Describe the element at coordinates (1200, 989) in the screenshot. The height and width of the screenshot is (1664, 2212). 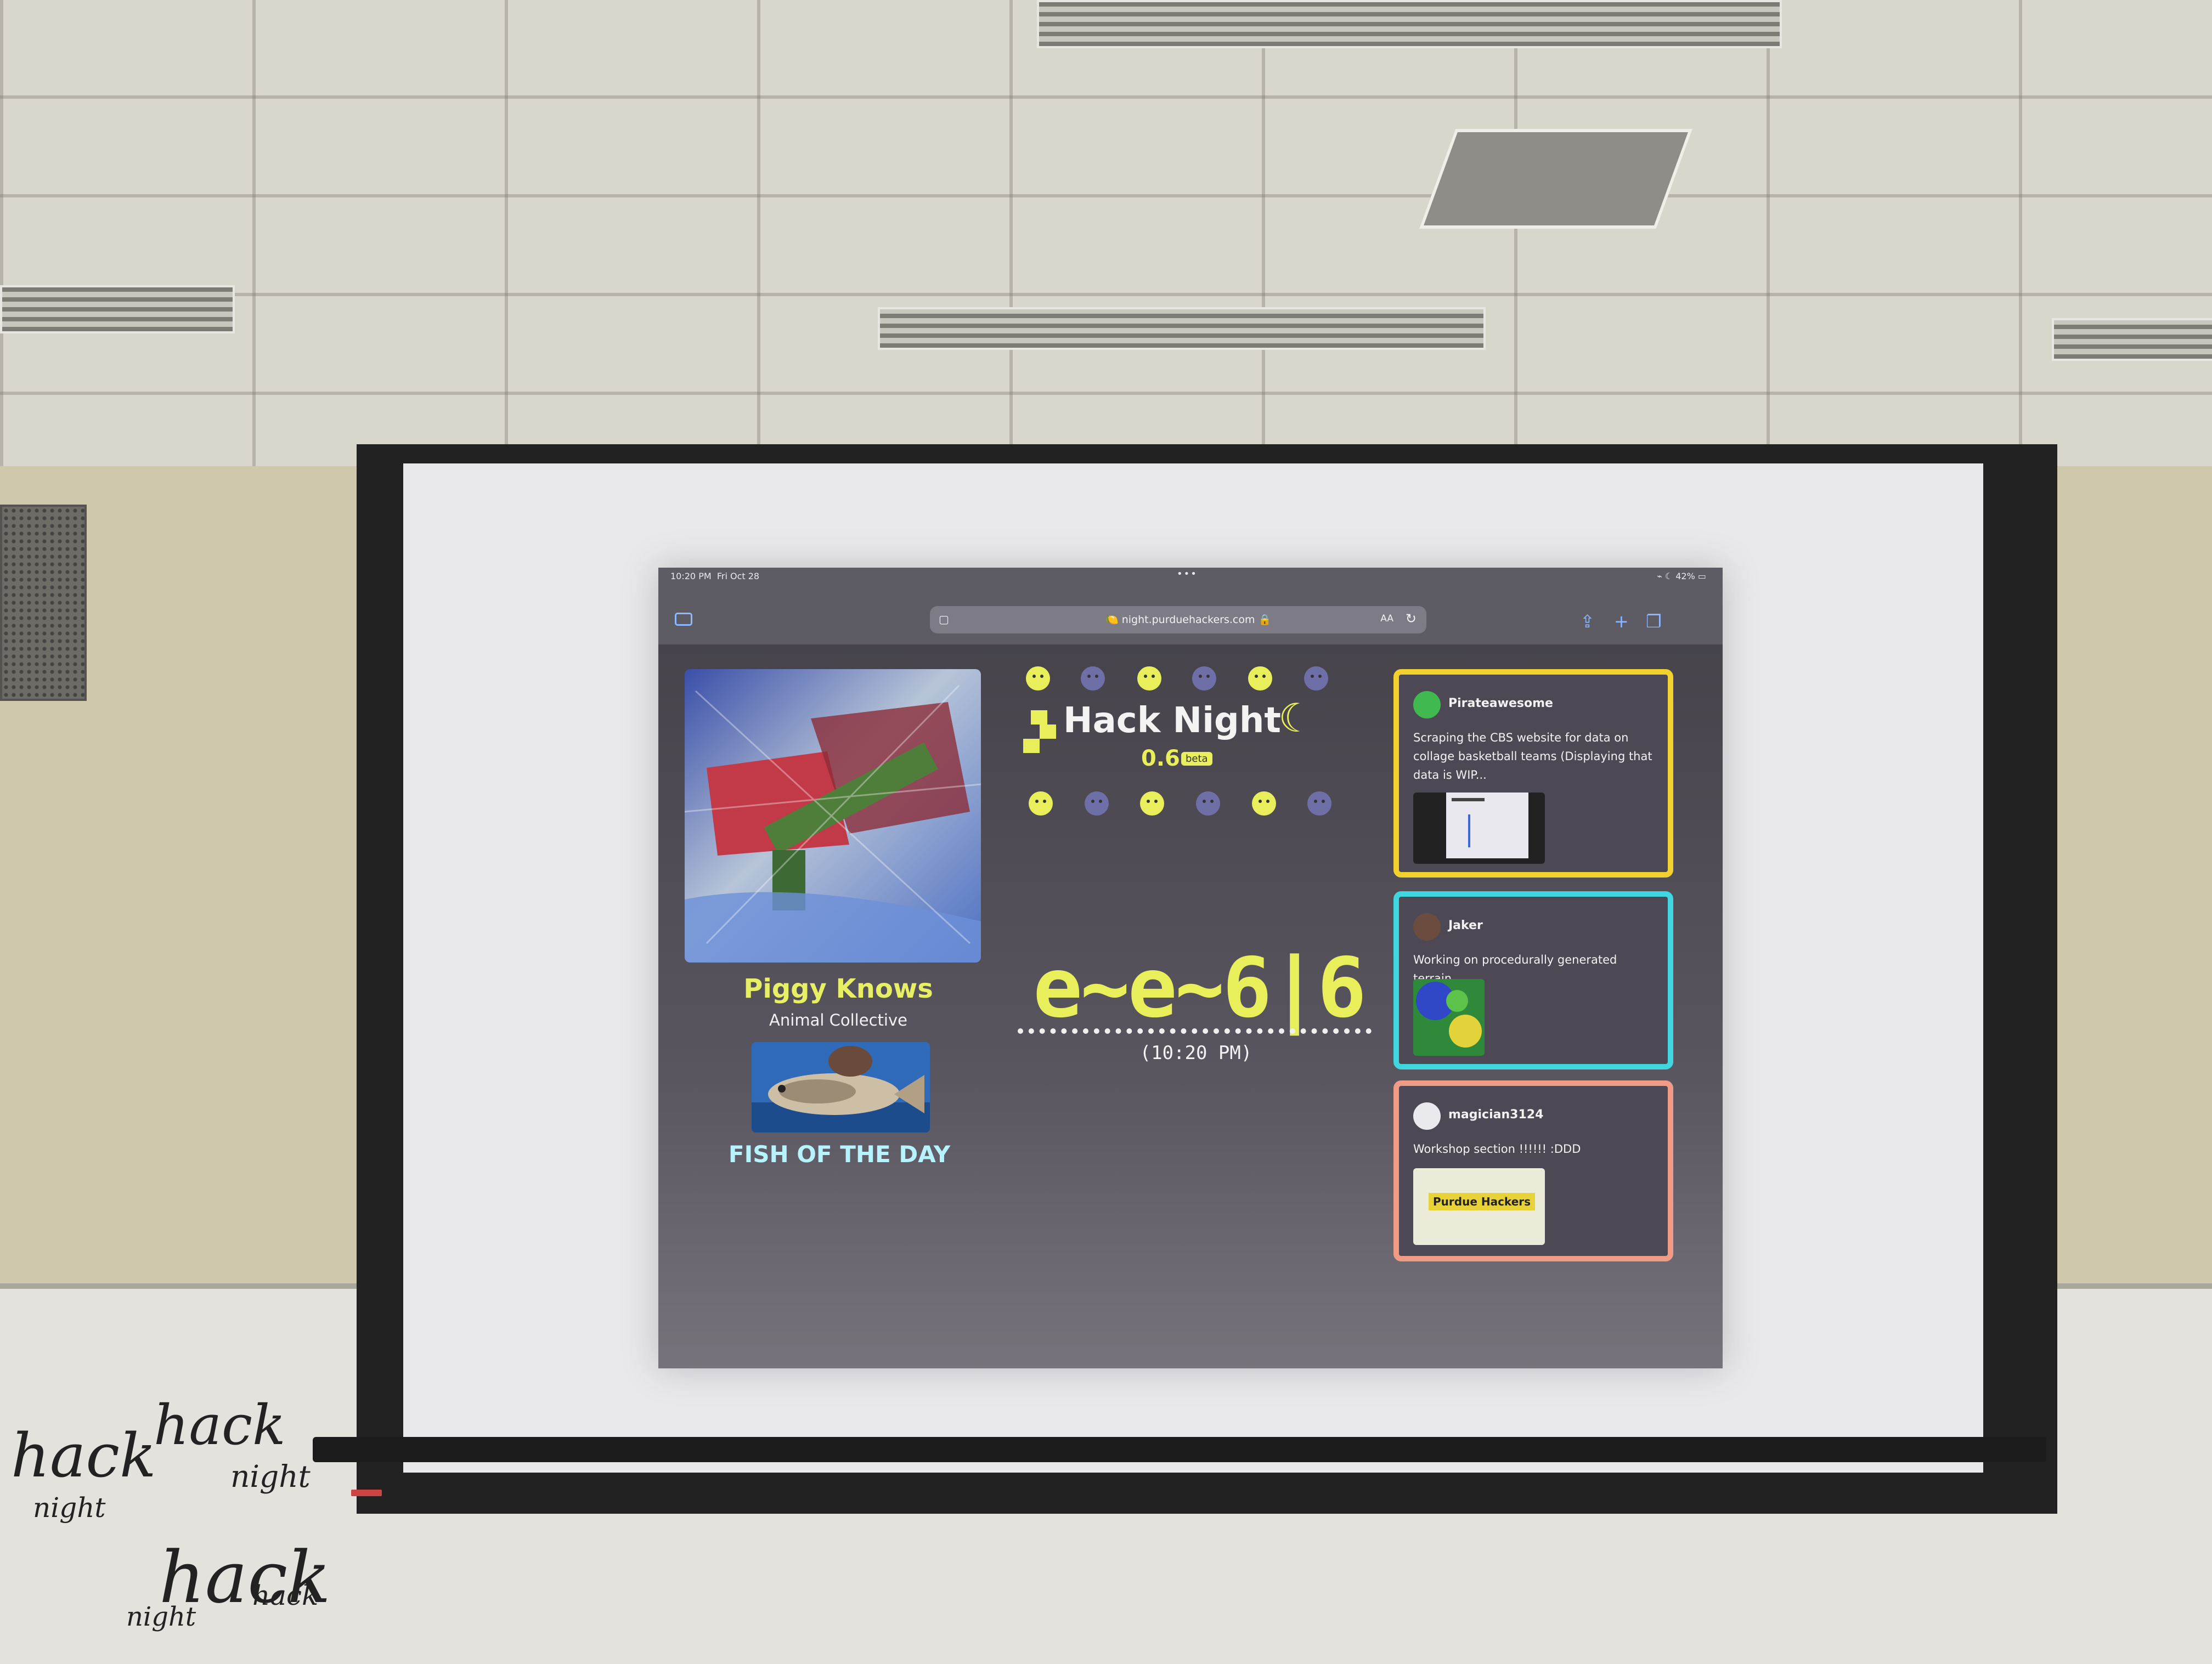
I see `countdown-display: e~e~6|6` at that location.